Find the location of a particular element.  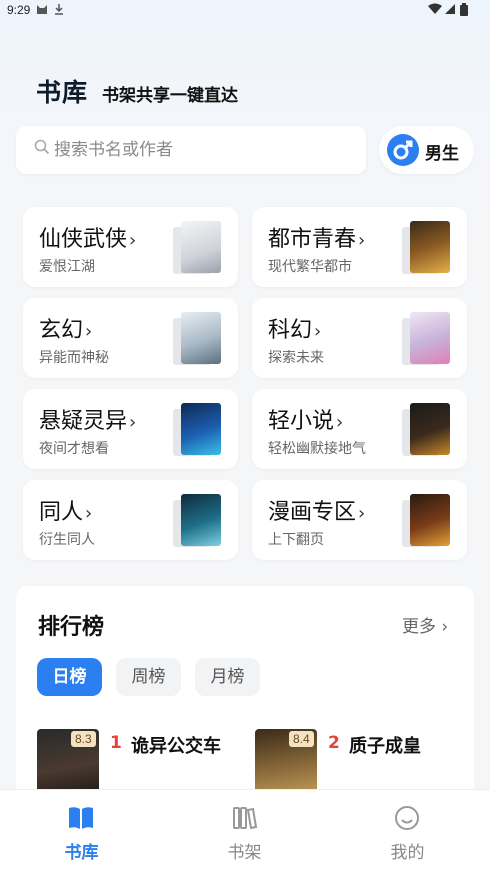

bottom-nav: 书库 书架 我的 is located at coordinates (245, 830).